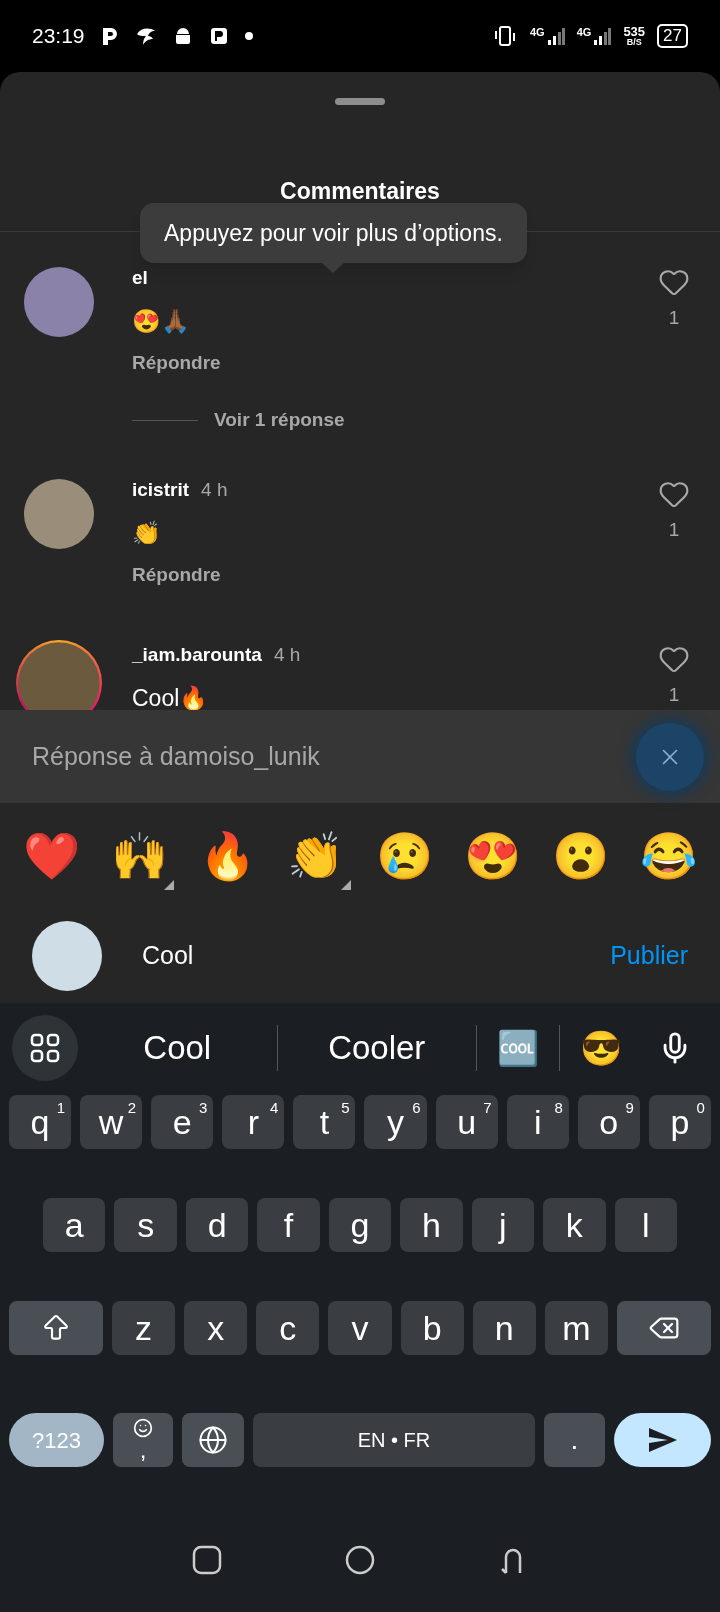 Image resolution: width=720 pixels, height=1612 pixels. I want to click on grid-icon, so click(45, 1048).